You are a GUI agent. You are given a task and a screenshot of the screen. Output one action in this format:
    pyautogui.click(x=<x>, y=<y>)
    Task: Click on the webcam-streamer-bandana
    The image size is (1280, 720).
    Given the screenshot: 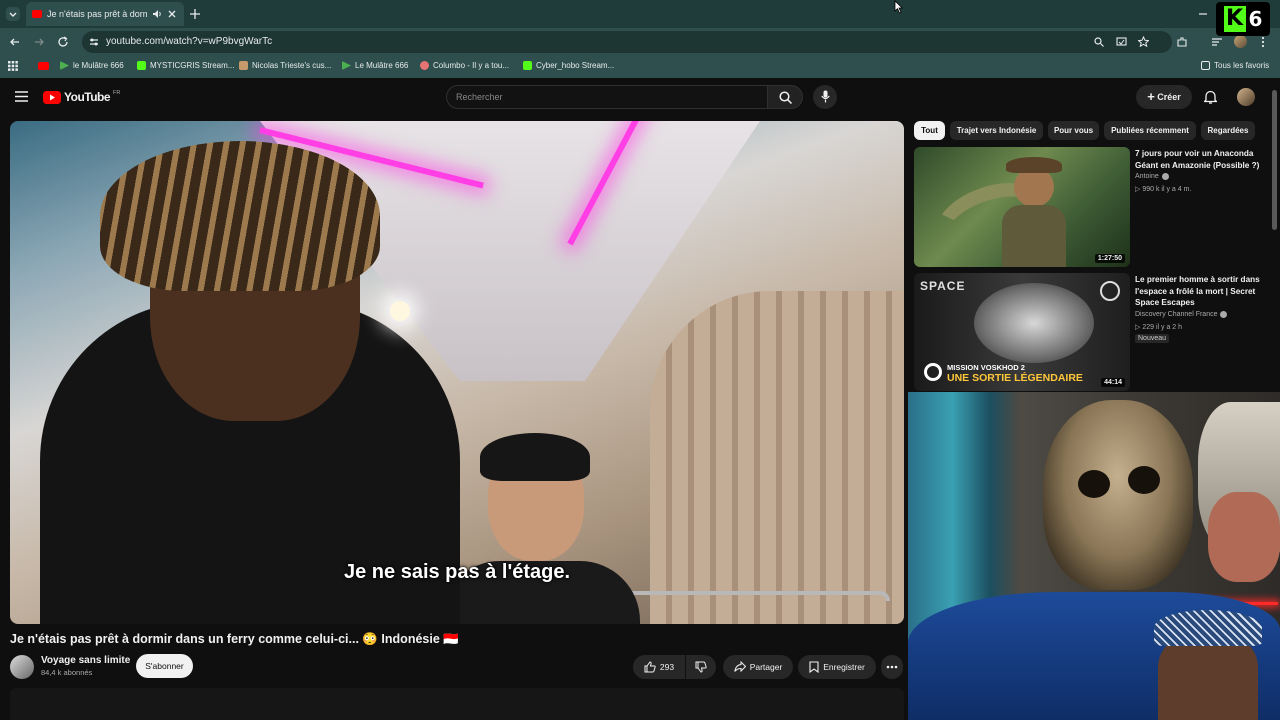 What is the action you would take?
    pyautogui.click(x=1208, y=628)
    